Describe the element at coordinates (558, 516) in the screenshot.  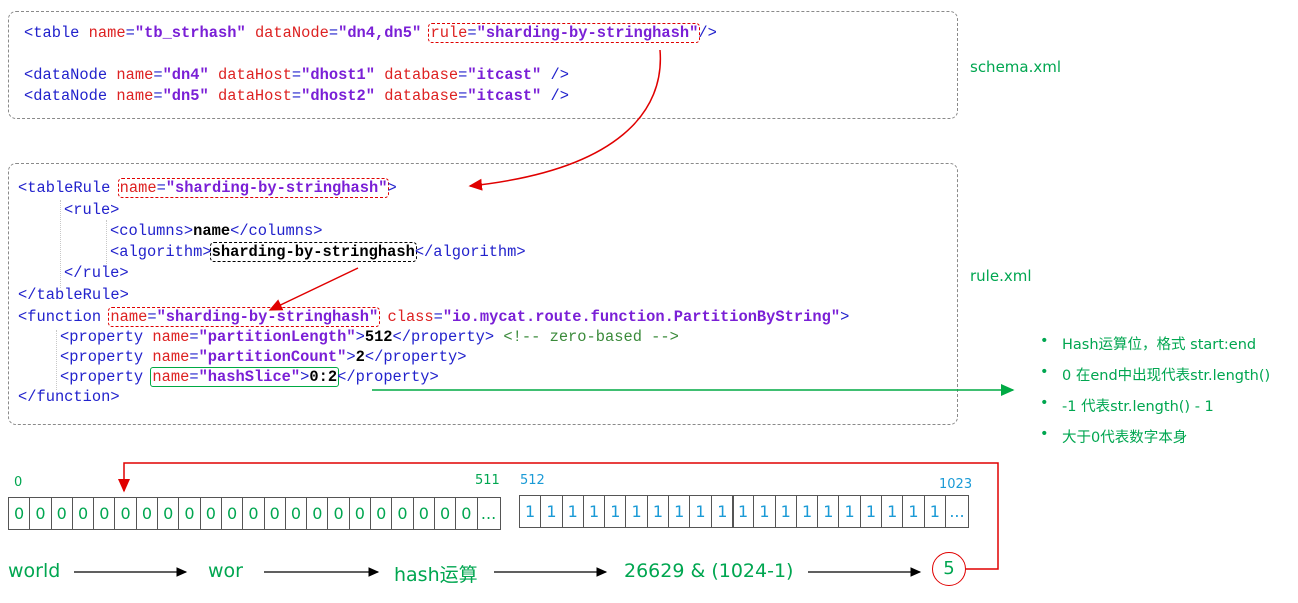
I see `result-to-slot-arrow` at that location.